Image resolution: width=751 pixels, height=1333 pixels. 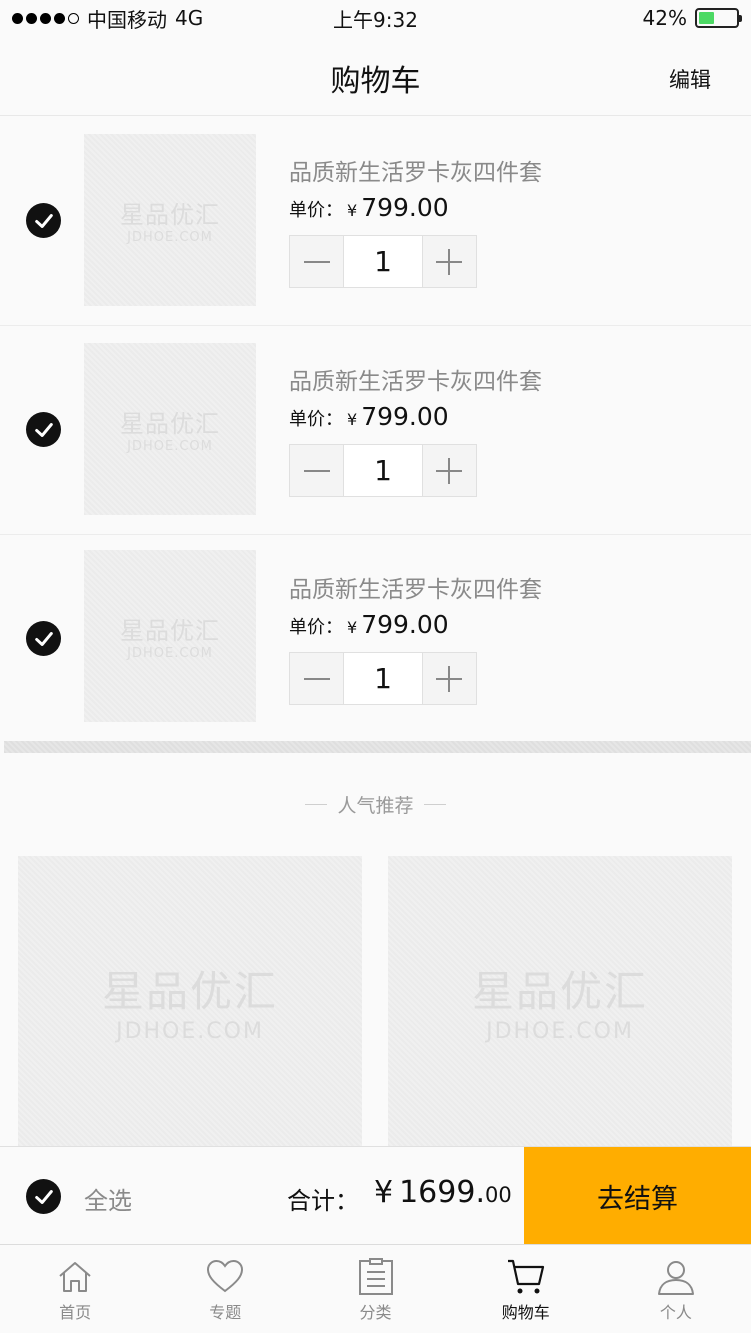 What do you see at coordinates (75, 1277) in the screenshot?
I see `home-icon` at bounding box center [75, 1277].